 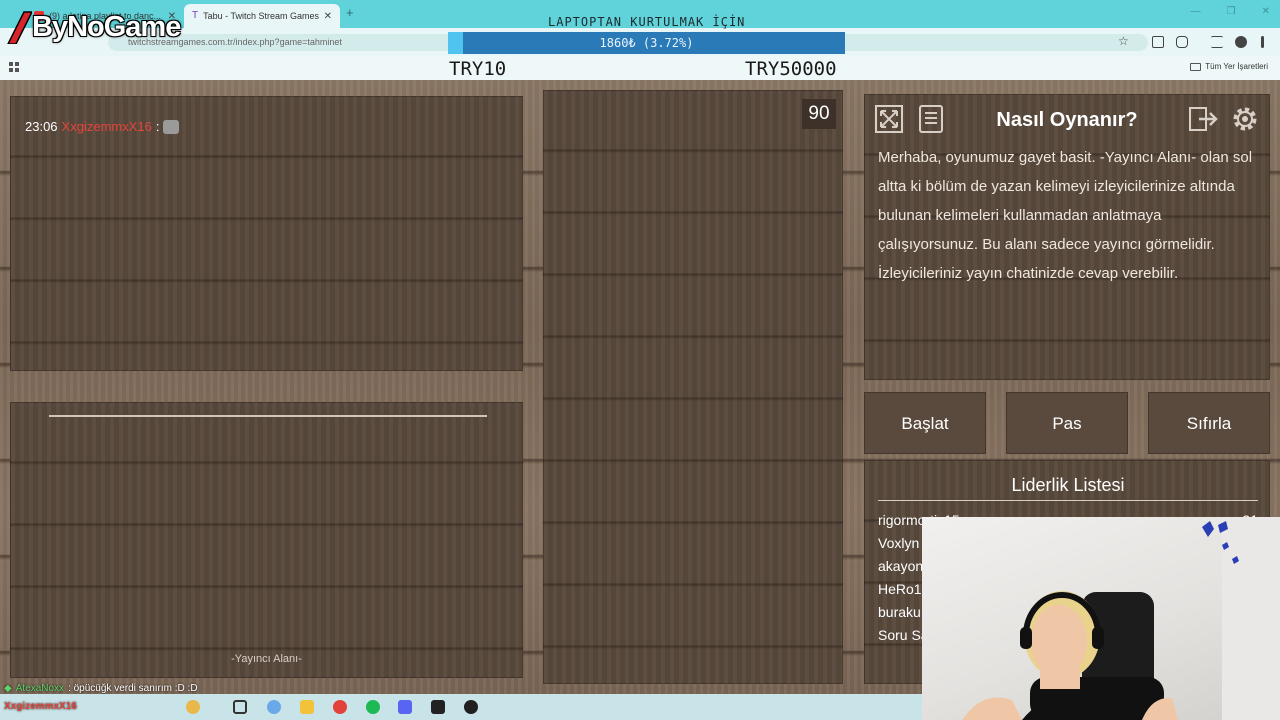 I want to click on bookmark-star-icon: ☆, so click(x=1123, y=41).